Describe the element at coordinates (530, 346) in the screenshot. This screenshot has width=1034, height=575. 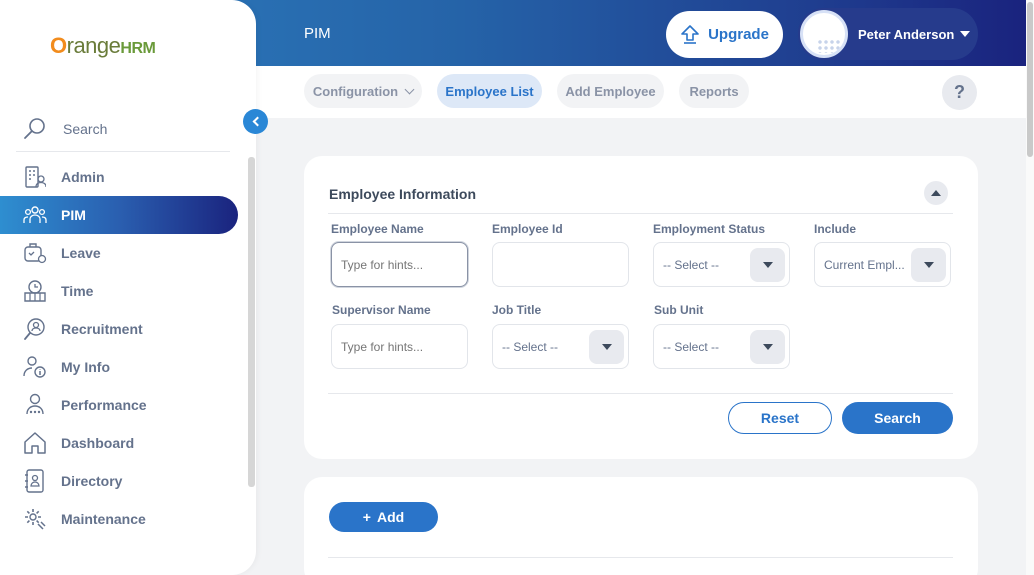
I see `job-title-value: -- Select --` at that location.